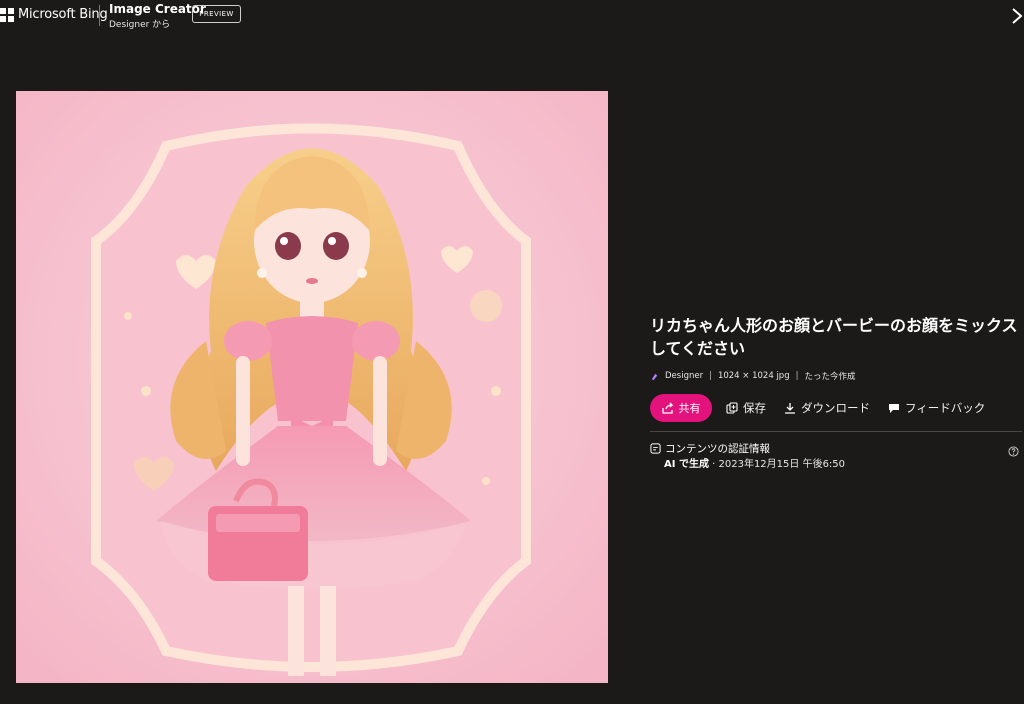 The image size is (1024, 704). I want to click on save-icon, so click(732, 408).